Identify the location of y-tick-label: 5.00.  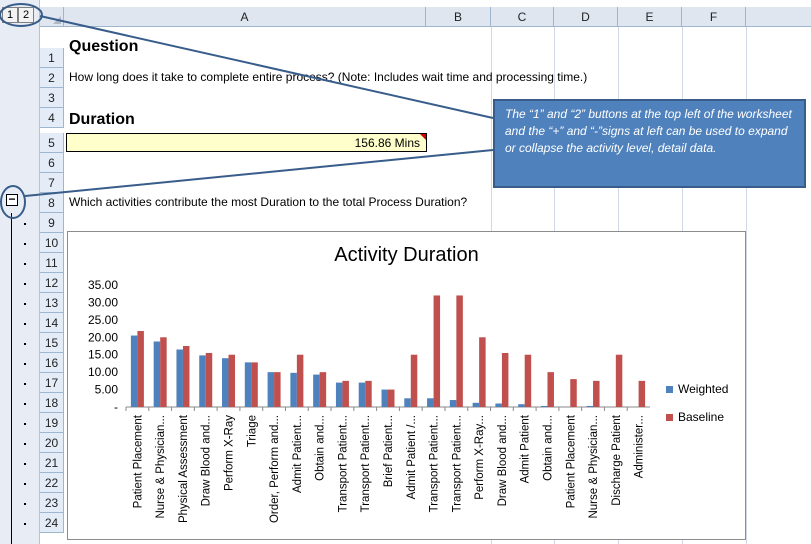
(107, 390).